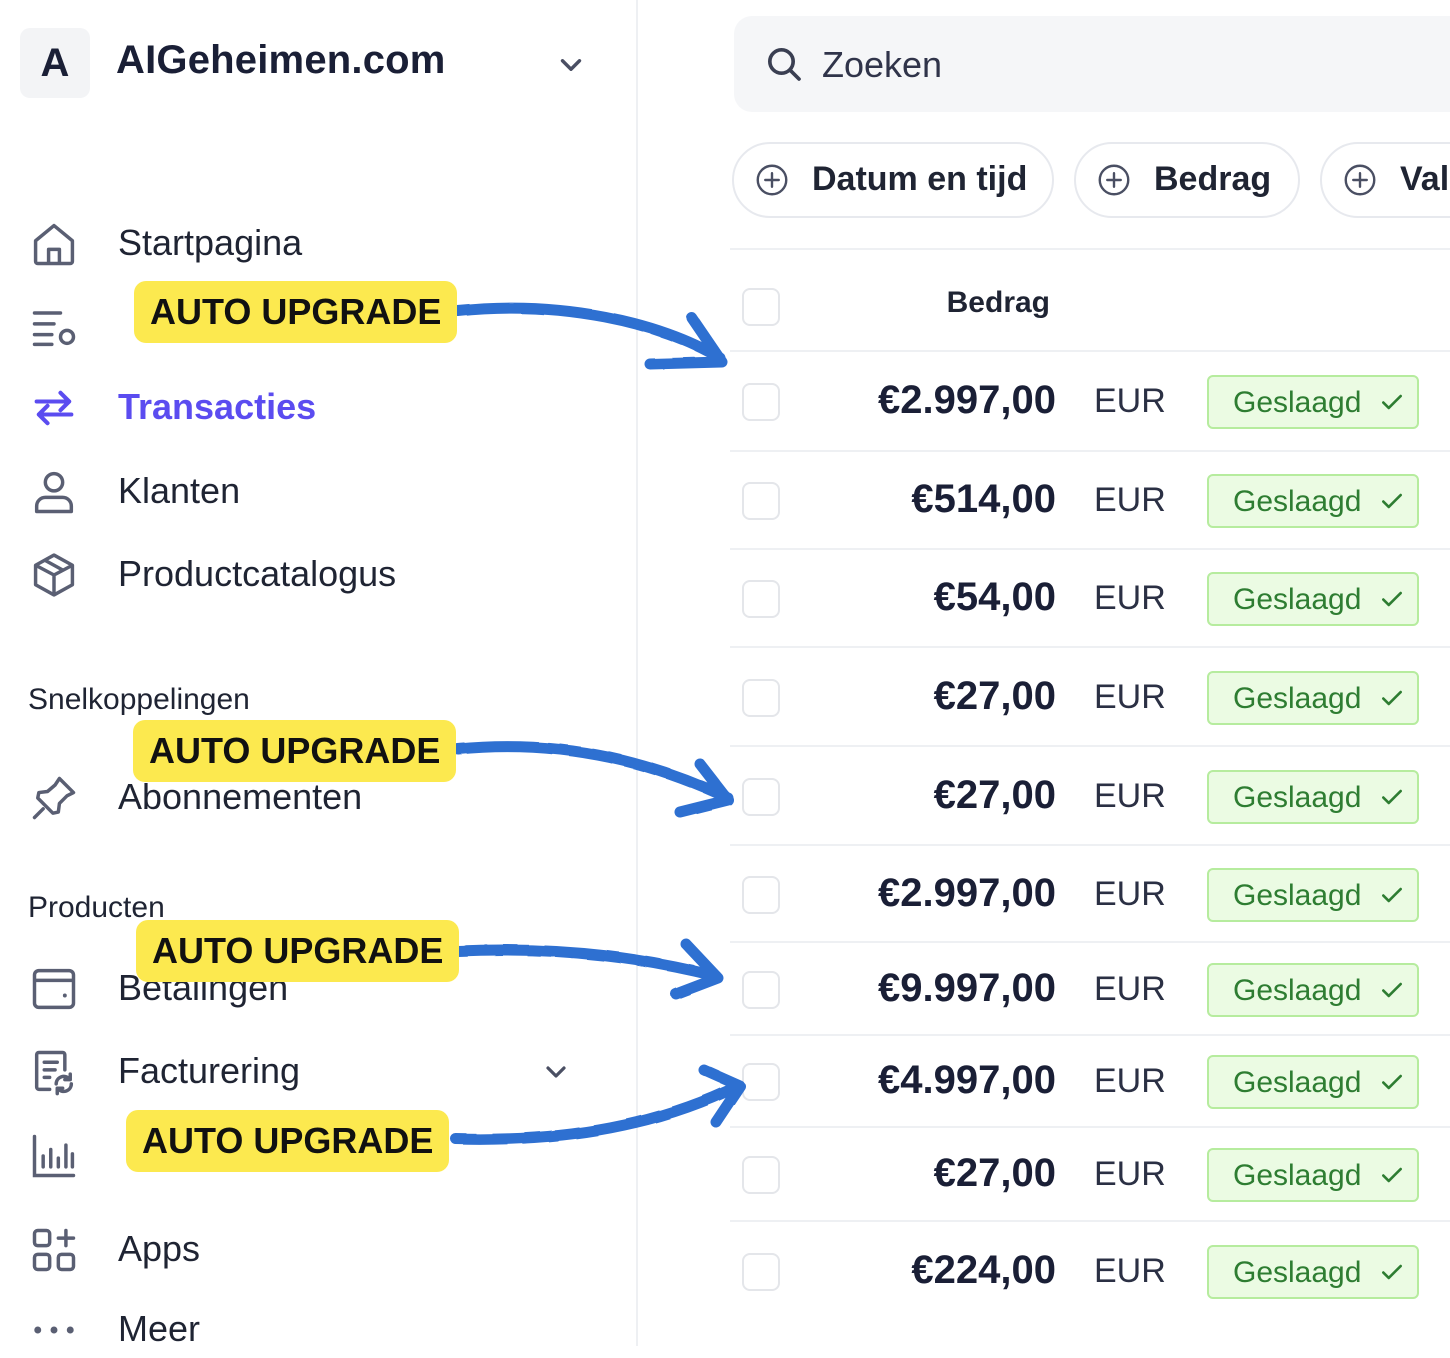  What do you see at coordinates (1213, 179) in the screenshot?
I see `filter-chip-label: Bedrag` at bounding box center [1213, 179].